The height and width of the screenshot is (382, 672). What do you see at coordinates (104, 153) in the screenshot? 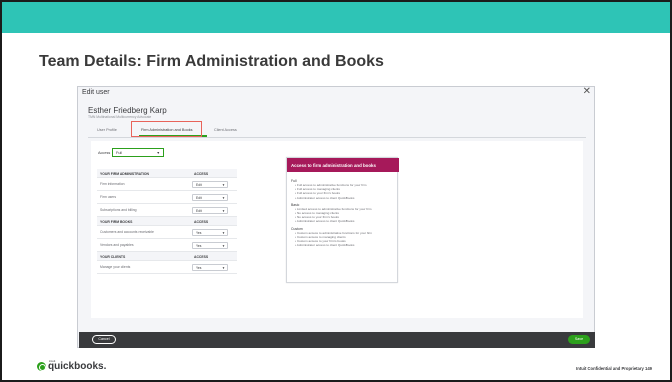
I see `access-label: Access` at bounding box center [104, 153].